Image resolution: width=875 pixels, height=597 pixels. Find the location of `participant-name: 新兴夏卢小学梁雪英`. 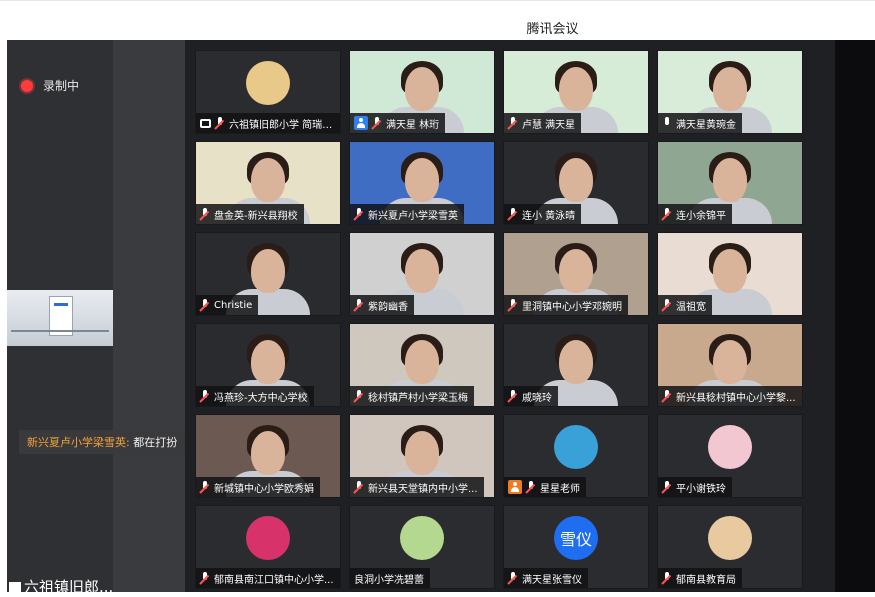

participant-name: 新兴夏卢小学梁雪英 is located at coordinates (413, 216).